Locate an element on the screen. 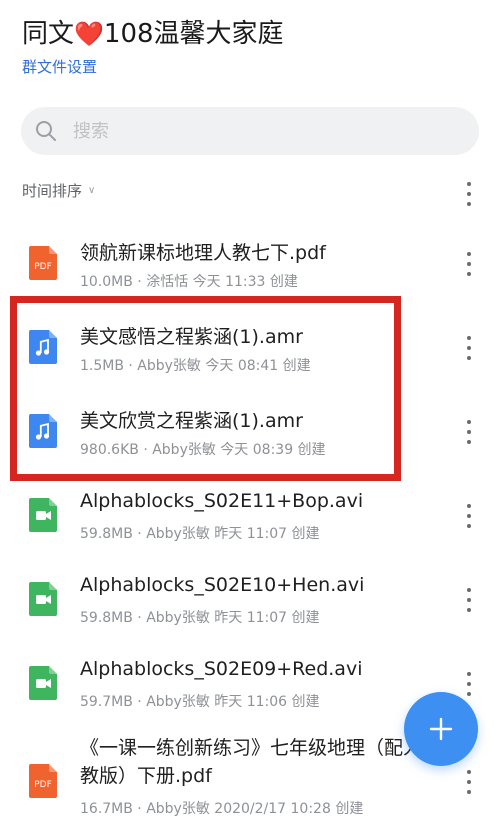 The height and width of the screenshot is (826, 500). chevron-down-icon: ∨ is located at coordinates (92, 190).